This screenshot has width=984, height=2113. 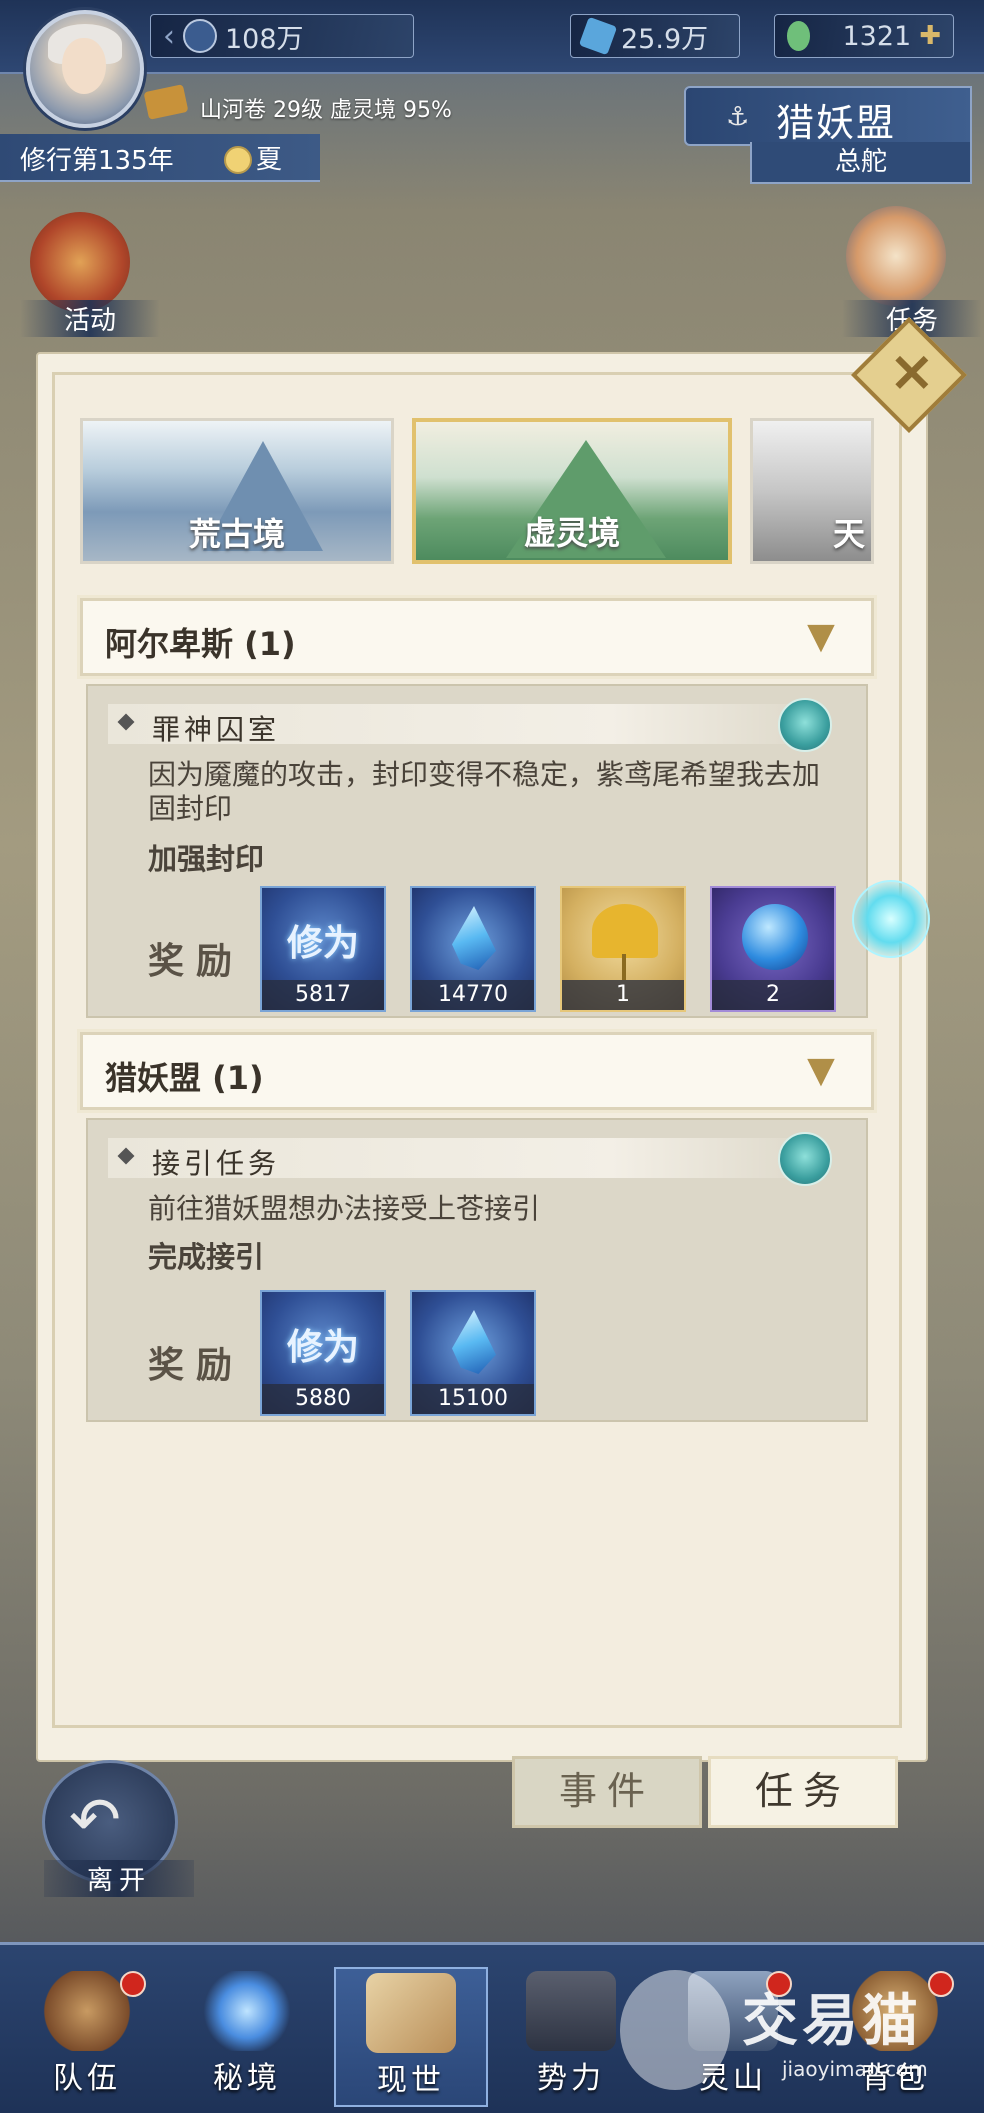 What do you see at coordinates (238, 160) in the screenshot?
I see `sun-icon` at bounding box center [238, 160].